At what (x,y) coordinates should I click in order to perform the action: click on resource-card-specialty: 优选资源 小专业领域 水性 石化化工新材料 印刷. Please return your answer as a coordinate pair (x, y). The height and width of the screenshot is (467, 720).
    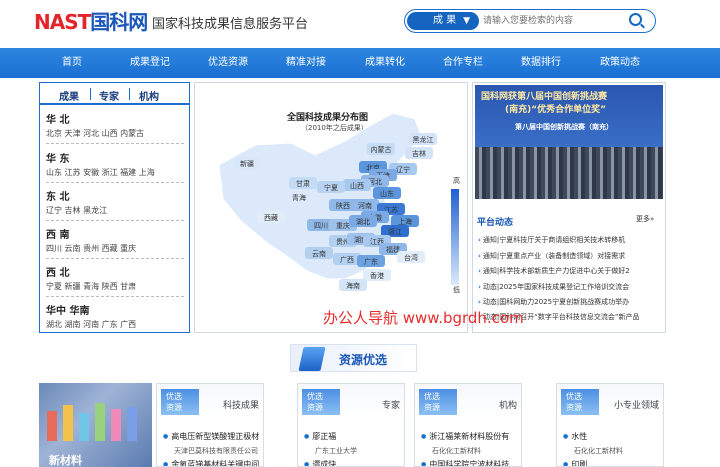
    Looking at the image, I should click on (610, 425).